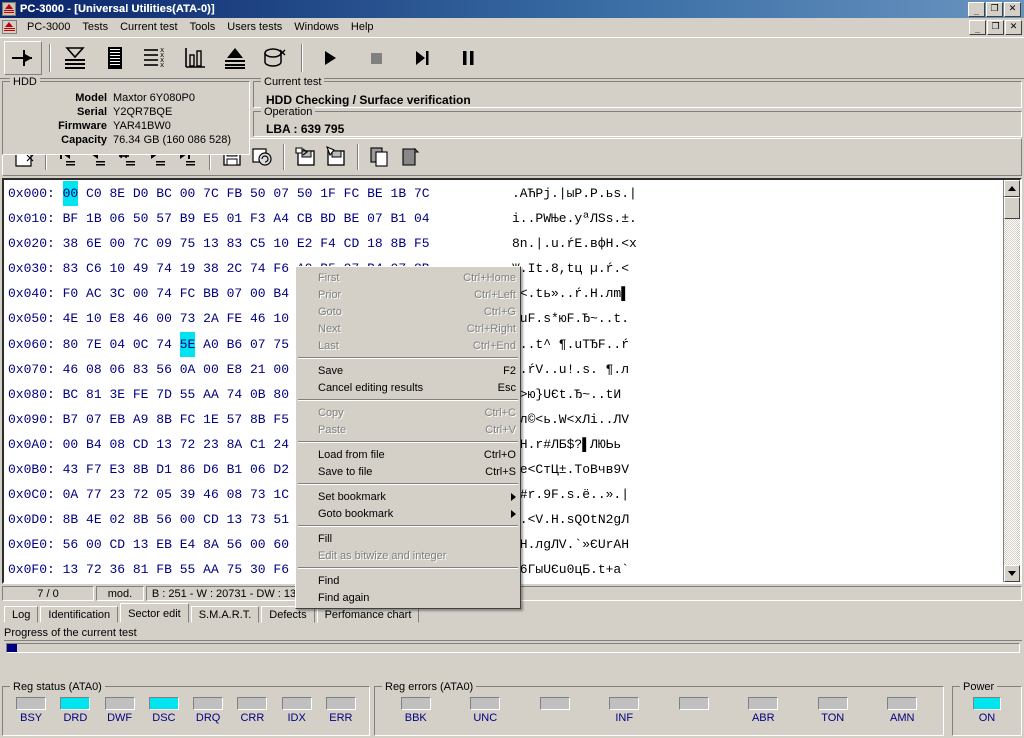  What do you see at coordinates (258, 318) in the screenshot?
I see `hex-byte: 46` at bounding box center [258, 318].